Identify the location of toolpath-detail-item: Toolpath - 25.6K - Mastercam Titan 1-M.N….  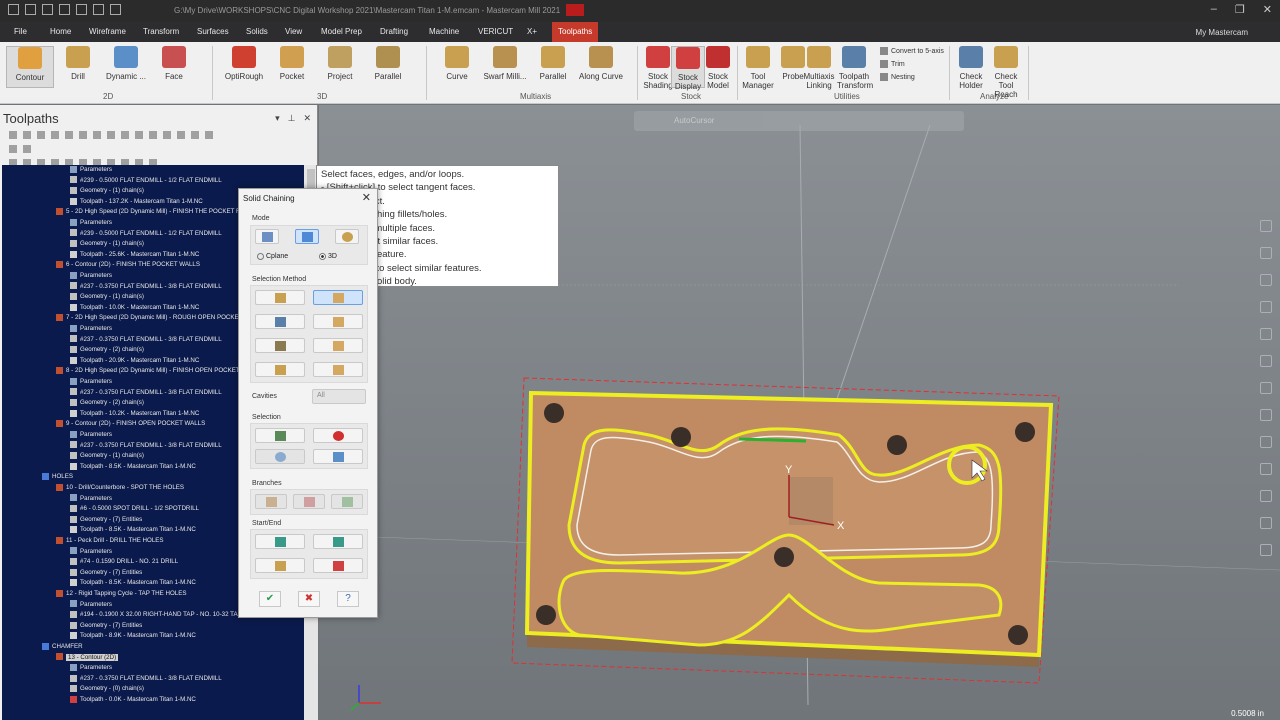
(134, 255).